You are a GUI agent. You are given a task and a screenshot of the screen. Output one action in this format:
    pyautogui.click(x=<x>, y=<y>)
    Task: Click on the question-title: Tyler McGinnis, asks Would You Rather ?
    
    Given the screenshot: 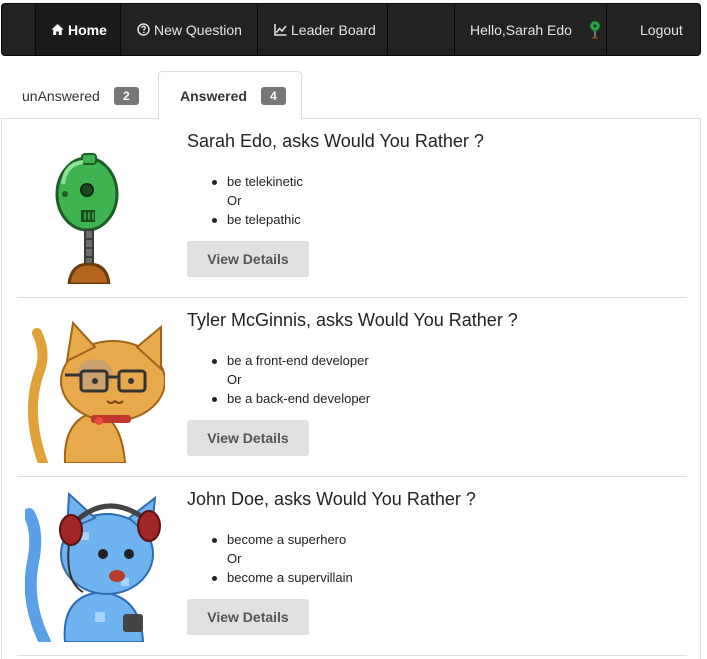 What is the action you would take?
    pyautogui.click(x=352, y=320)
    